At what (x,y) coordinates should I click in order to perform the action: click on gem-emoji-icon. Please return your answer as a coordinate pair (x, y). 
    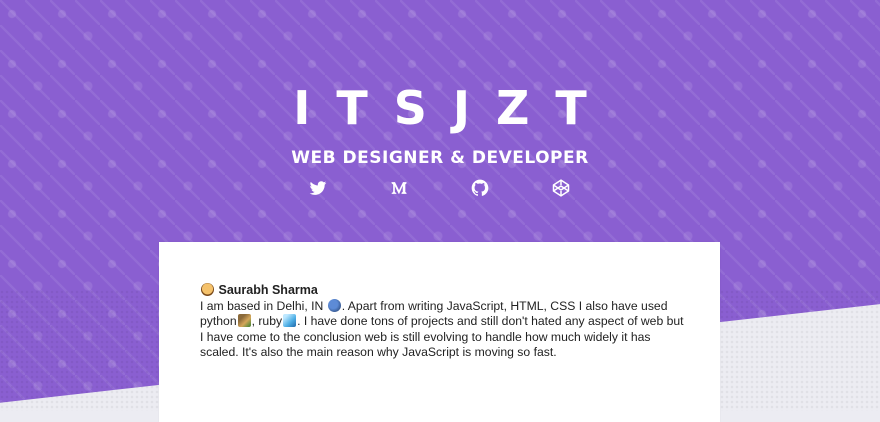
    Looking at the image, I should click on (290, 320).